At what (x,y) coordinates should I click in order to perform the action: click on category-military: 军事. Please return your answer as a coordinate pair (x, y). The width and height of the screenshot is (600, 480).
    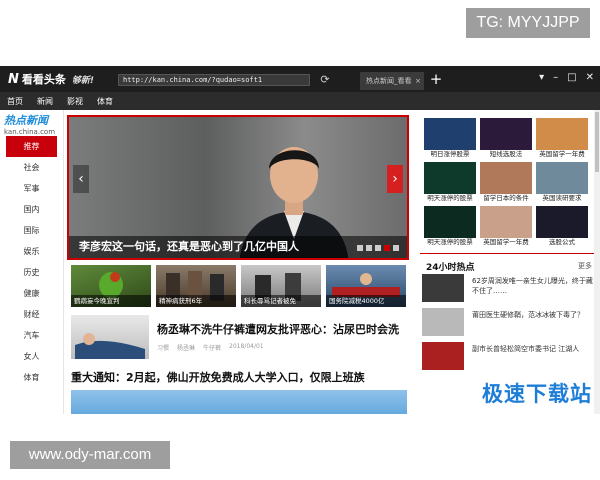
    Looking at the image, I should click on (31, 188).